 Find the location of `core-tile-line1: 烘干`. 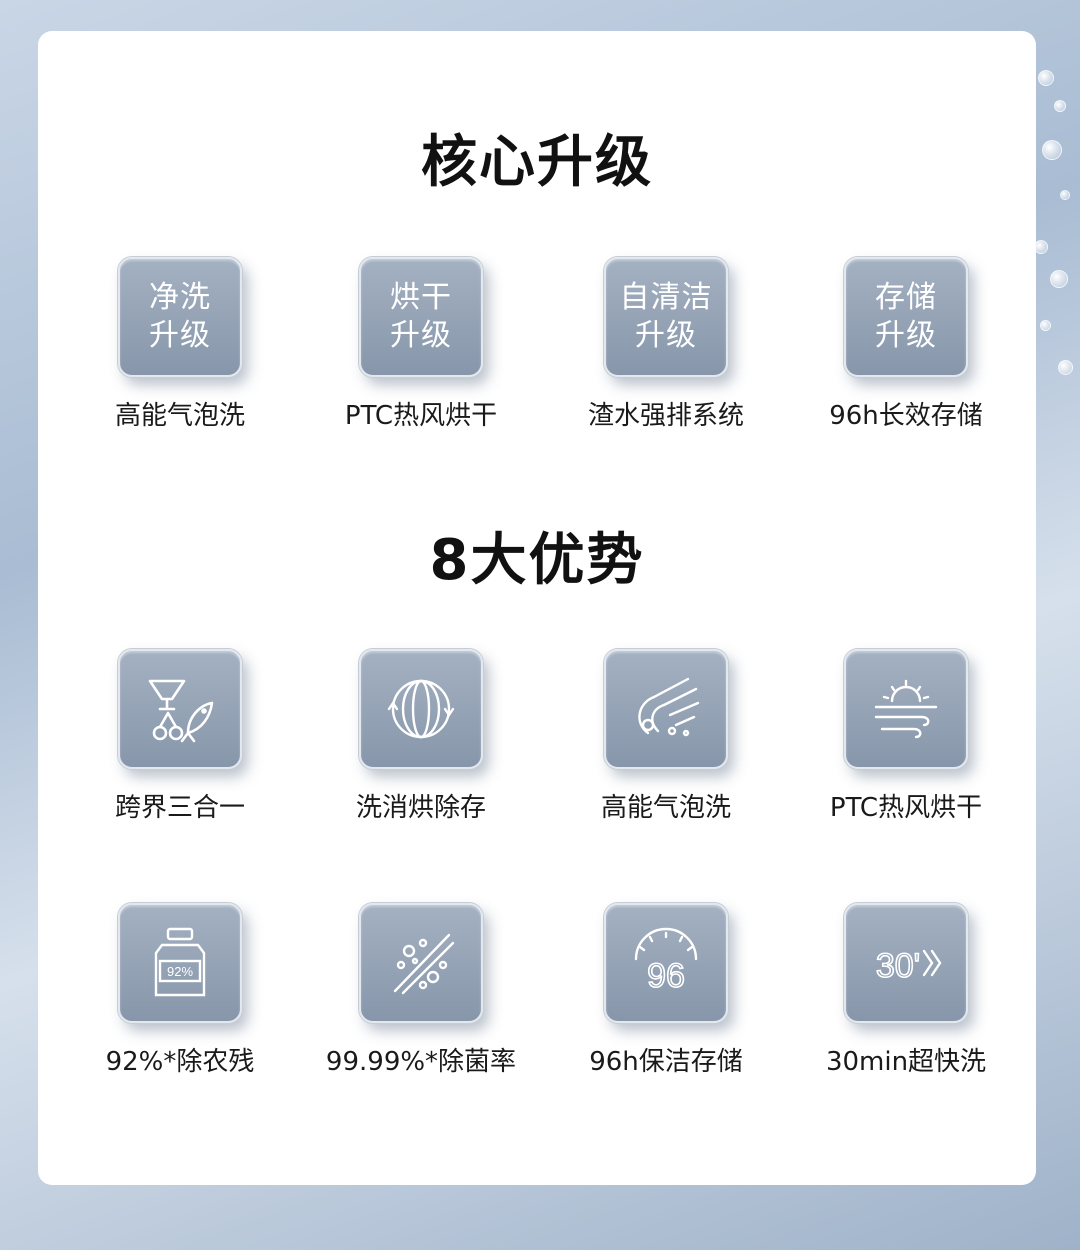

core-tile-line1: 烘干 is located at coordinates (421, 297).